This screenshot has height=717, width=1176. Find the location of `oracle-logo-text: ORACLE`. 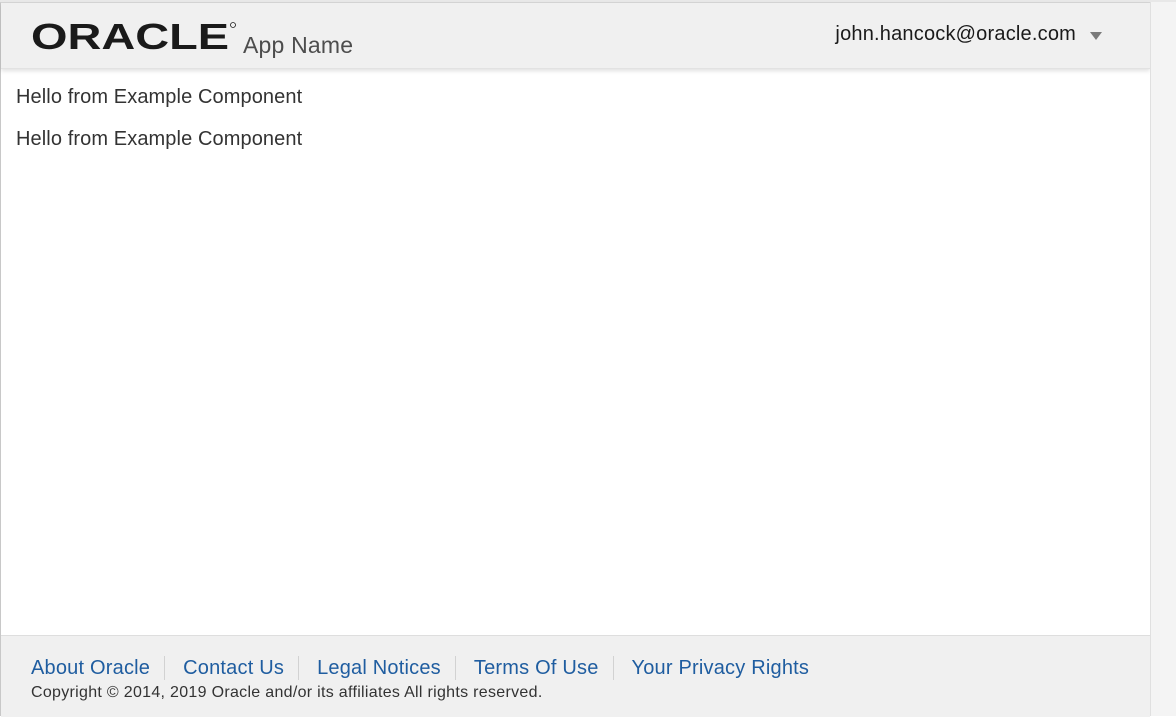

oracle-logo-text: ORACLE is located at coordinates (130, 36).